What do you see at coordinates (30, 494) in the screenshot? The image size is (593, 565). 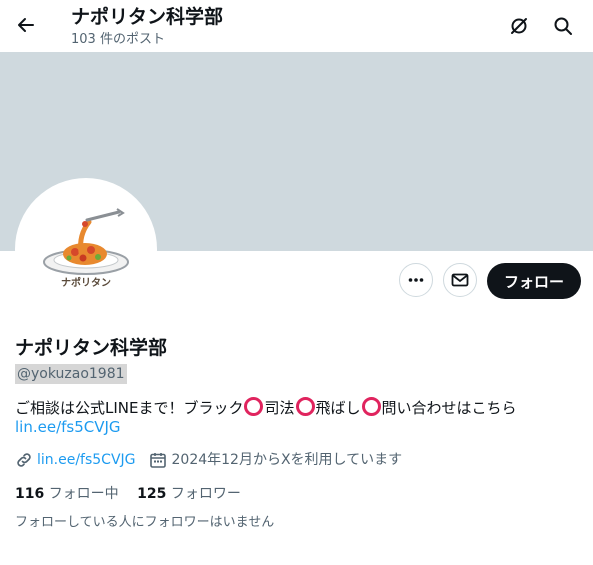 I see `following-count: 116` at bounding box center [30, 494].